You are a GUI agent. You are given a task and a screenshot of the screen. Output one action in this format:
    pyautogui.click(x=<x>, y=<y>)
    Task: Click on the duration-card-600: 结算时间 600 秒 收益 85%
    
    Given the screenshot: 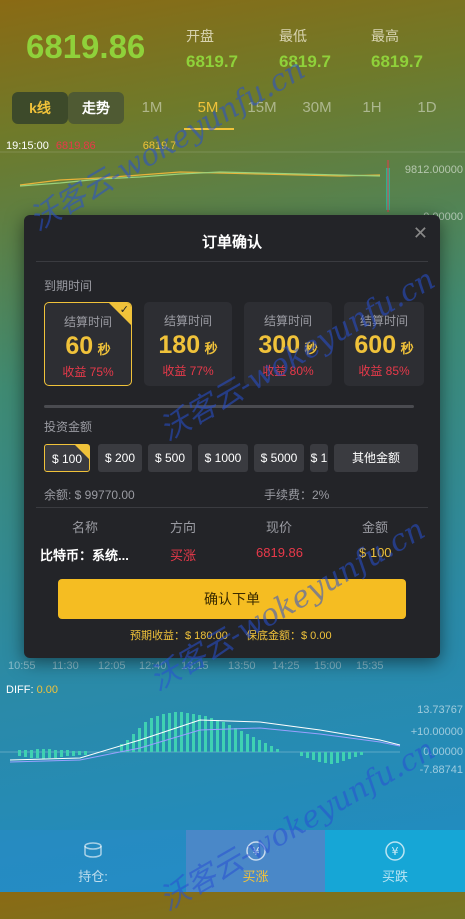 What is the action you would take?
    pyautogui.click(x=384, y=344)
    